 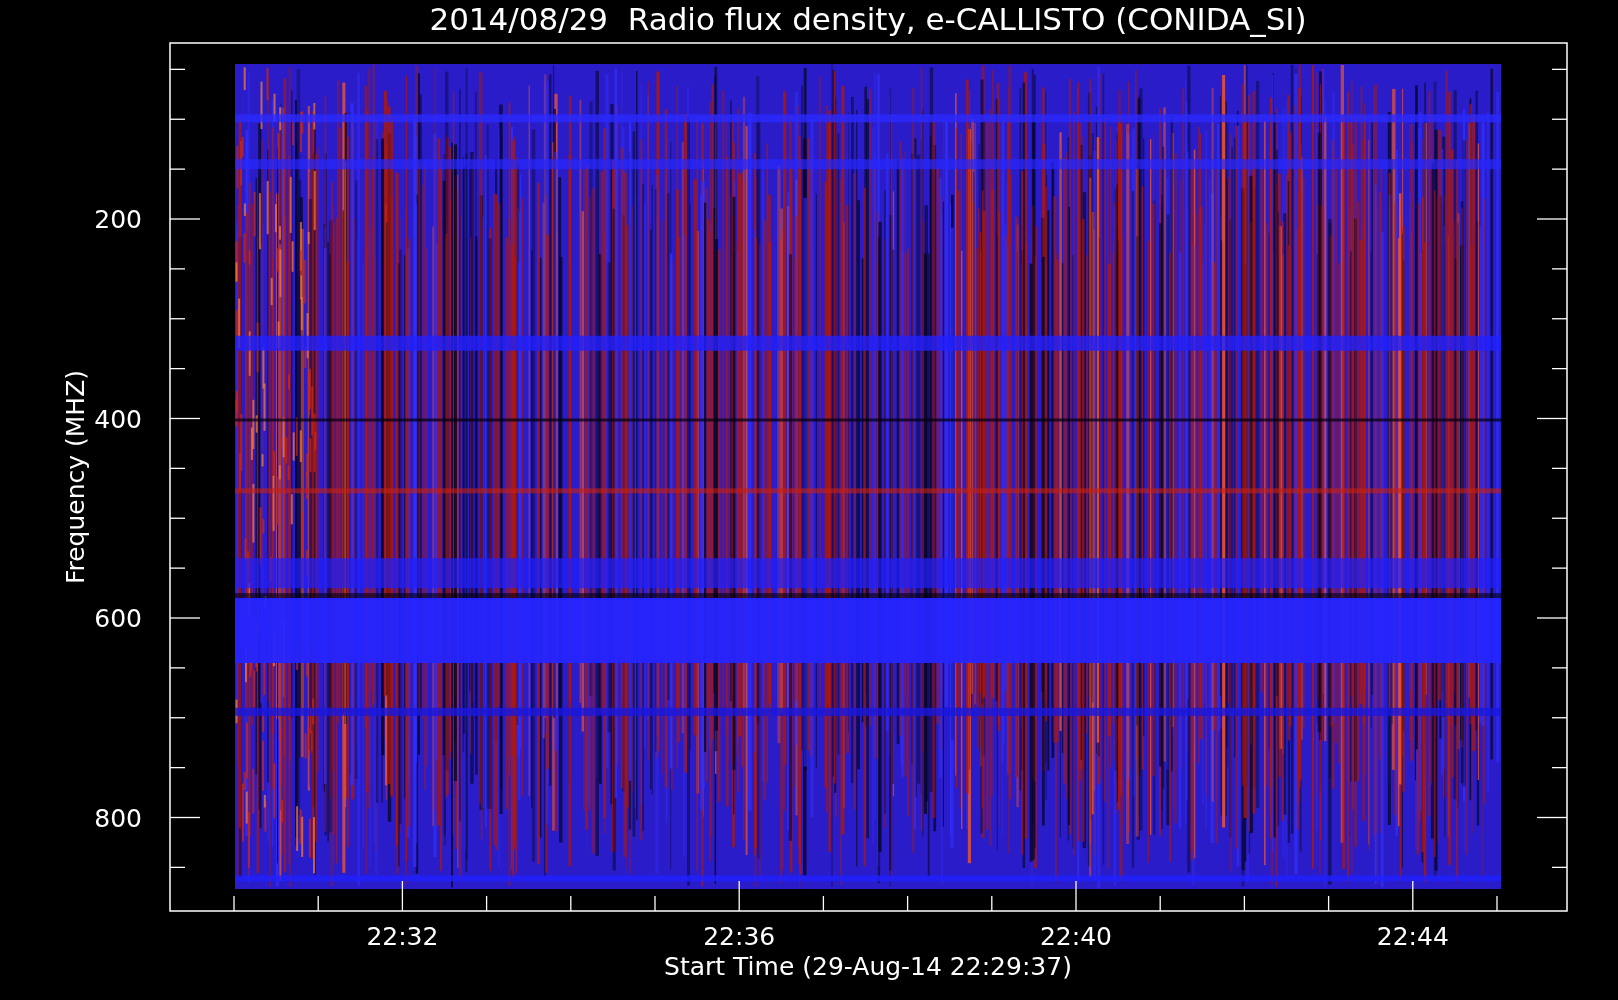 I want to click on x-tick-label: 22:32, so click(x=402, y=936).